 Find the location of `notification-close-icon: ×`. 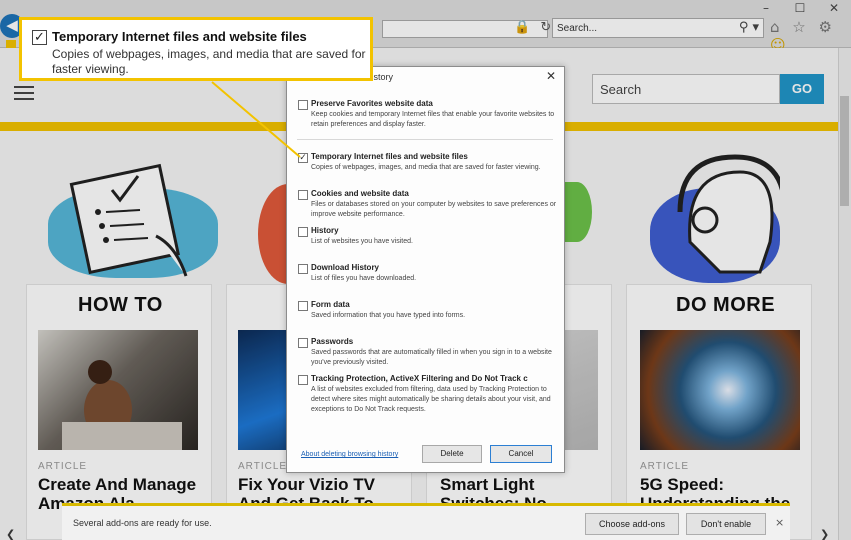

notification-close-icon: × is located at coordinates (779, 522).